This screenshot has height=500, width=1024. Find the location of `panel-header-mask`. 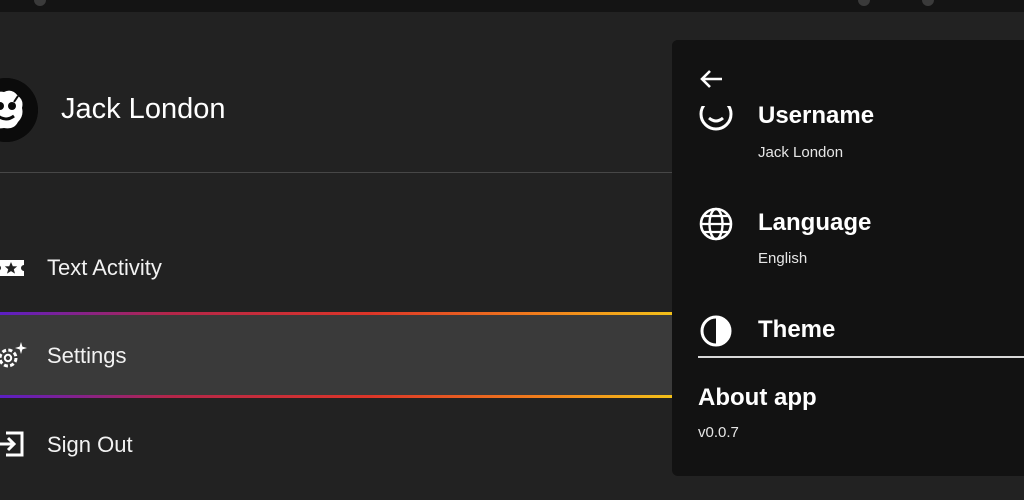

panel-header-mask is located at coordinates (848, 73).